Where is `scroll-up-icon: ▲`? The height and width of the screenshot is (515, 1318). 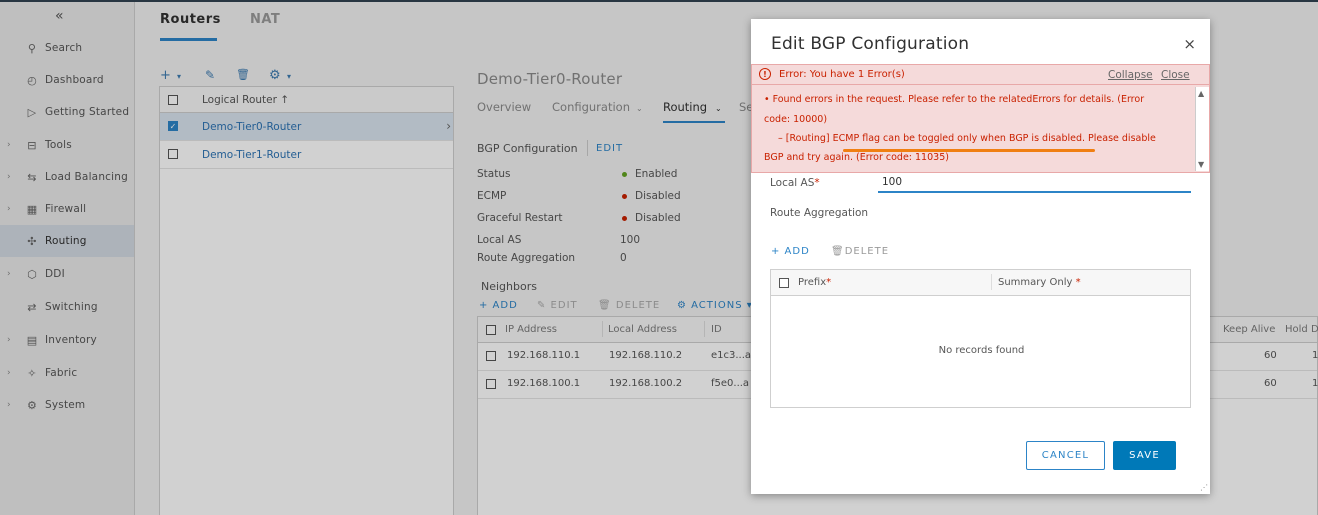 scroll-up-icon: ▲ is located at coordinates (1201, 93).